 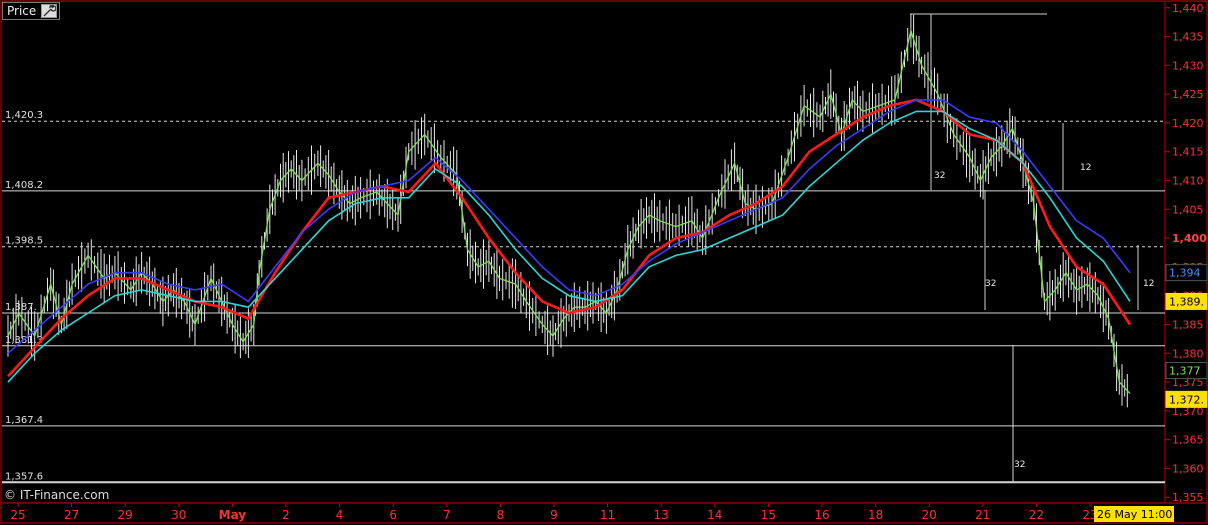 What do you see at coordinates (1188, 8) in the screenshot?
I see `y-tick-label: 1,440` at bounding box center [1188, 8].